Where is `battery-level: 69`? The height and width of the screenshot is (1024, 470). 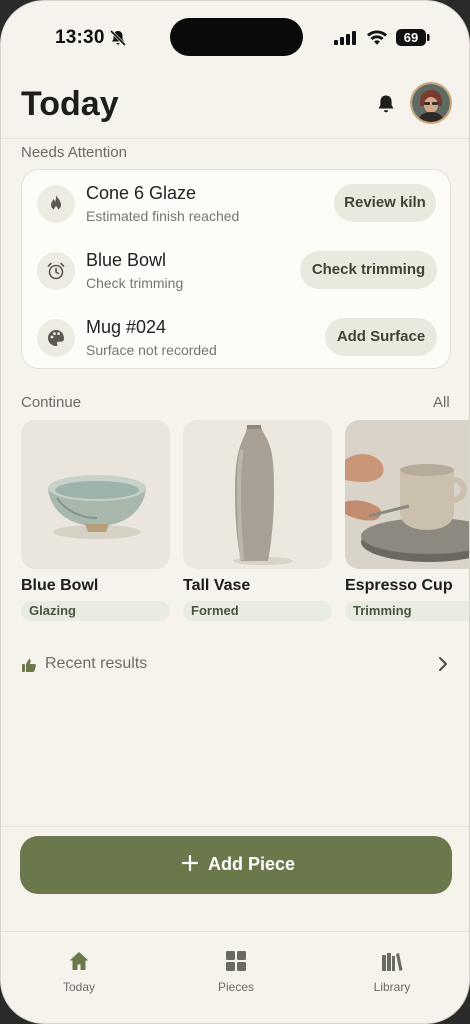 battery-level: 69 is located at coordinates (411, 37).